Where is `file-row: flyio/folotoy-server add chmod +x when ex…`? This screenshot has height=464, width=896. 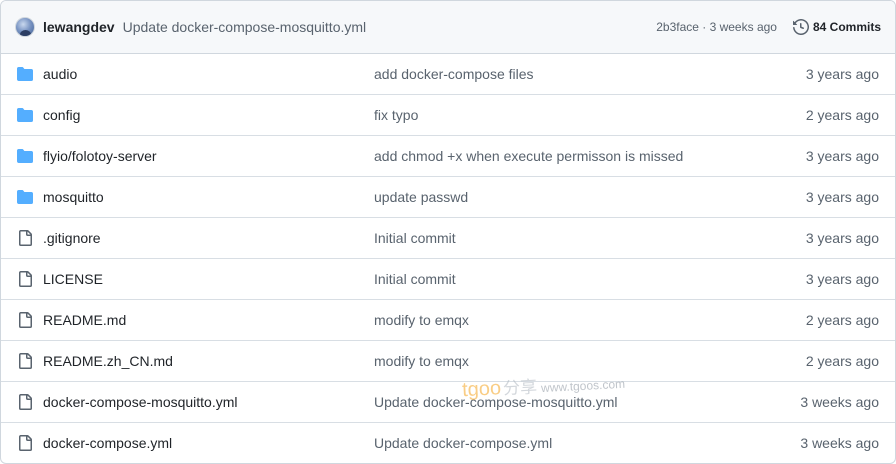
file-row: flyio/folotoy-server add chmod +x when ex… is located at coordinates (448, 156).